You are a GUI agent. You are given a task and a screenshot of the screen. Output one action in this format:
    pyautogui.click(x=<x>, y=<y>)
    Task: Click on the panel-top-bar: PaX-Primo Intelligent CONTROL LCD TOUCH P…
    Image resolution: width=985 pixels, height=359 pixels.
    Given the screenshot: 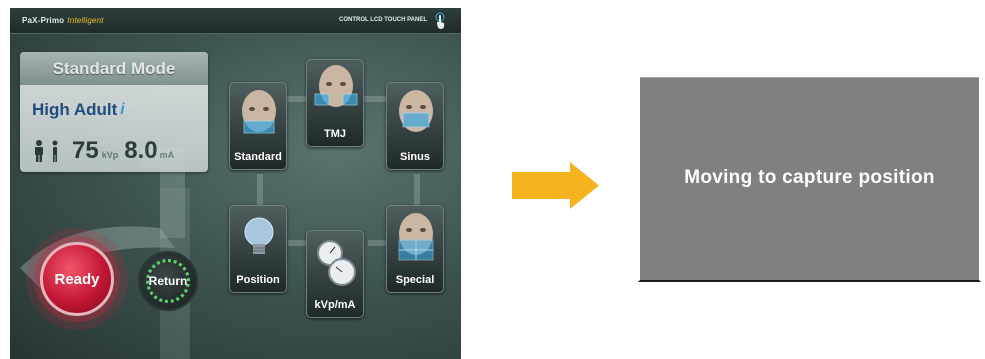 What is the action you would take?
    pyautogui.click(x=235, y=21)
    